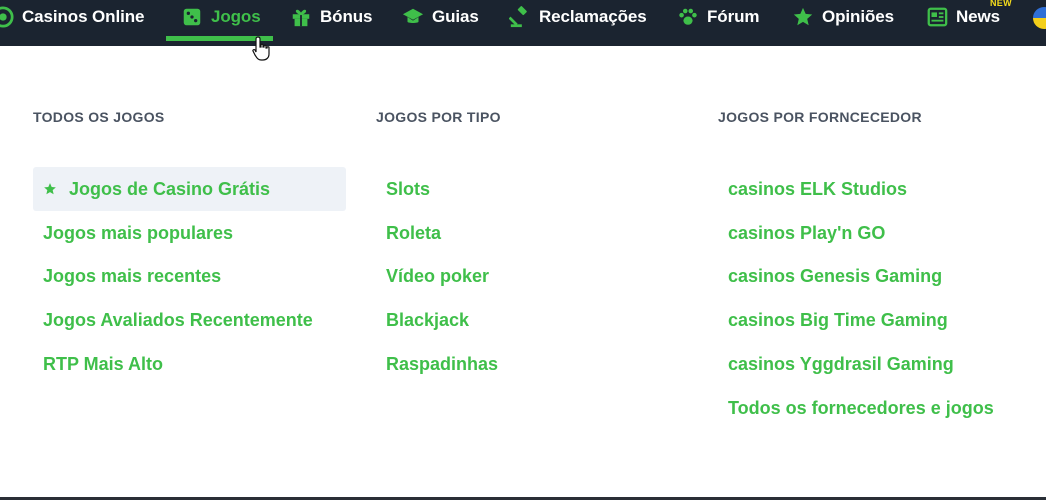 The width and height of the screenshot is (1046, 500). What do you see at coordinates (132, 275) in the screenshot?
I see `menu-link-label: Jogos mais recentes` at bounding box center [132, 275].